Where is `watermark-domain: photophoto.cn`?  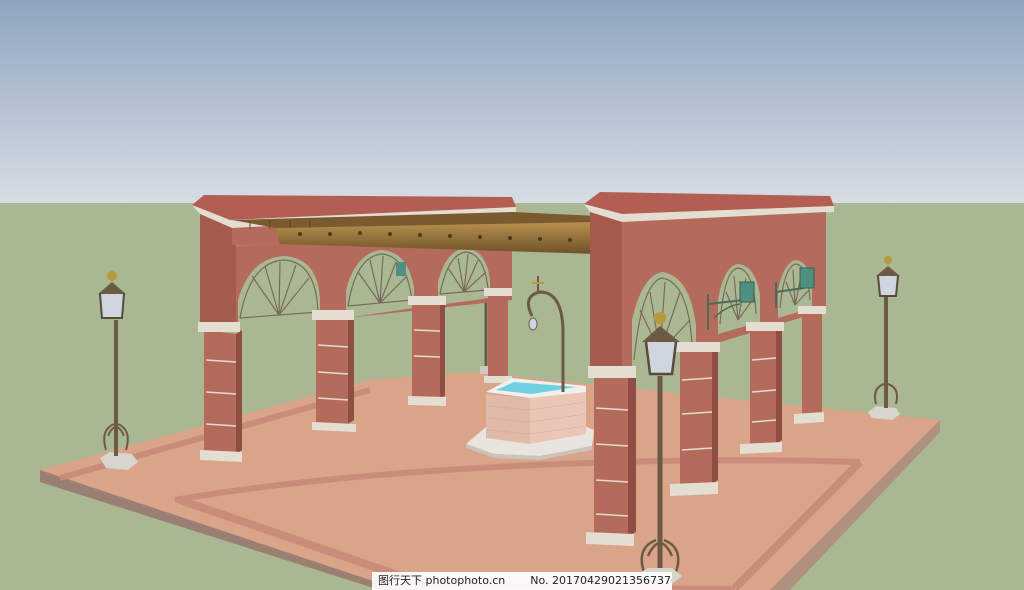
watermark-domain: photophoto.cn is located at coordinates (465, 580).